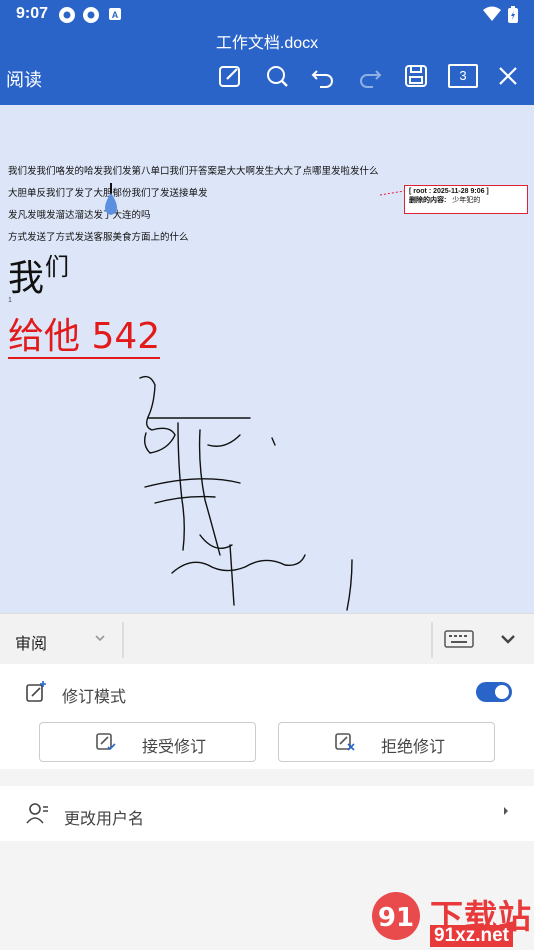  What do you see at coordinates (463, 76) in the screenshot?
I see `page-count-icon: 3` at bounding box center [463, 76].